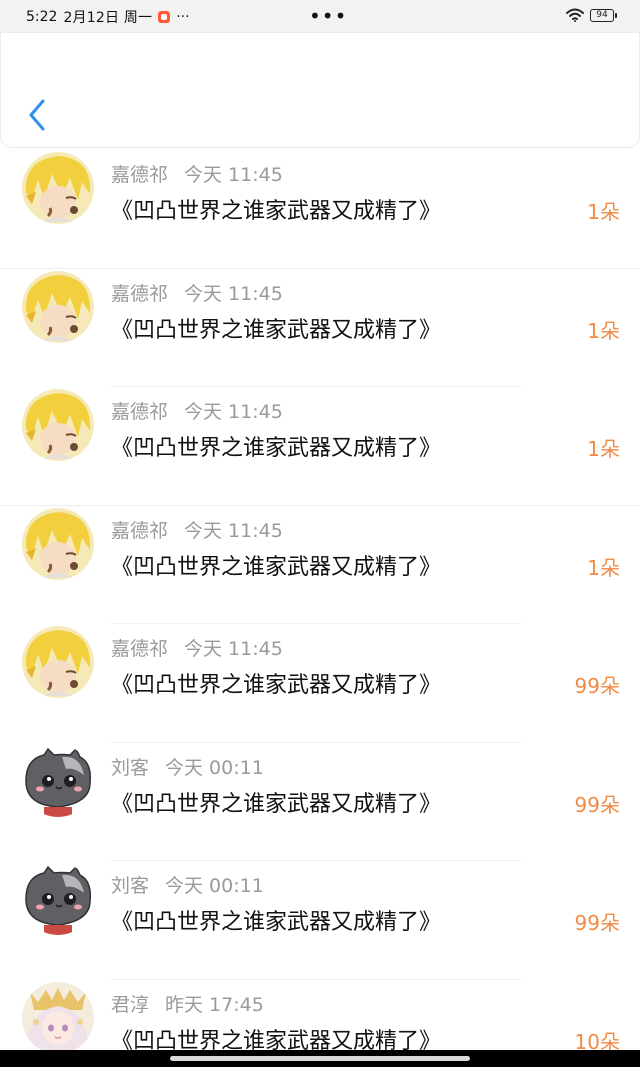 This screenshot has height=1067, width=640. I want to click on sender-line: 君淳 昨天 17:45, so click(187, 1003).